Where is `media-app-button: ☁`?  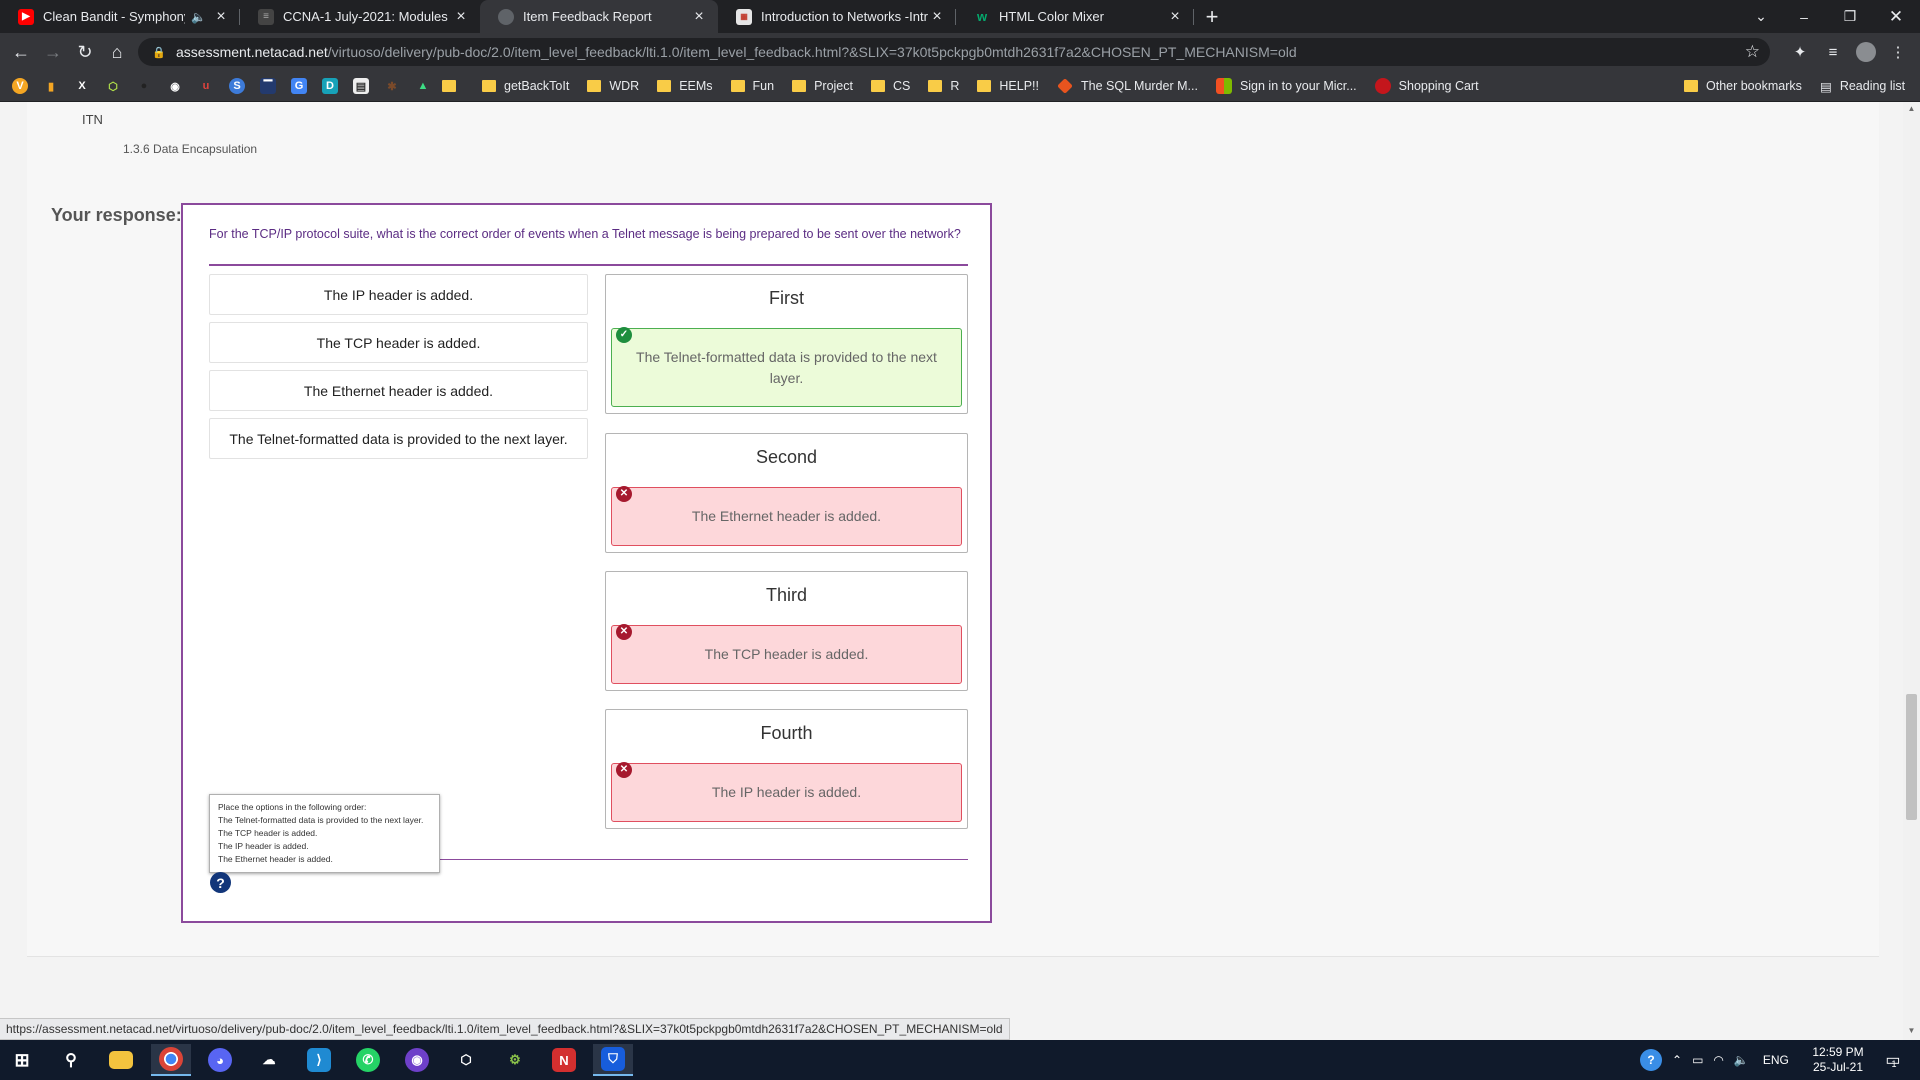 media-app-button: ☁ is located at coordinates (269, 1060).